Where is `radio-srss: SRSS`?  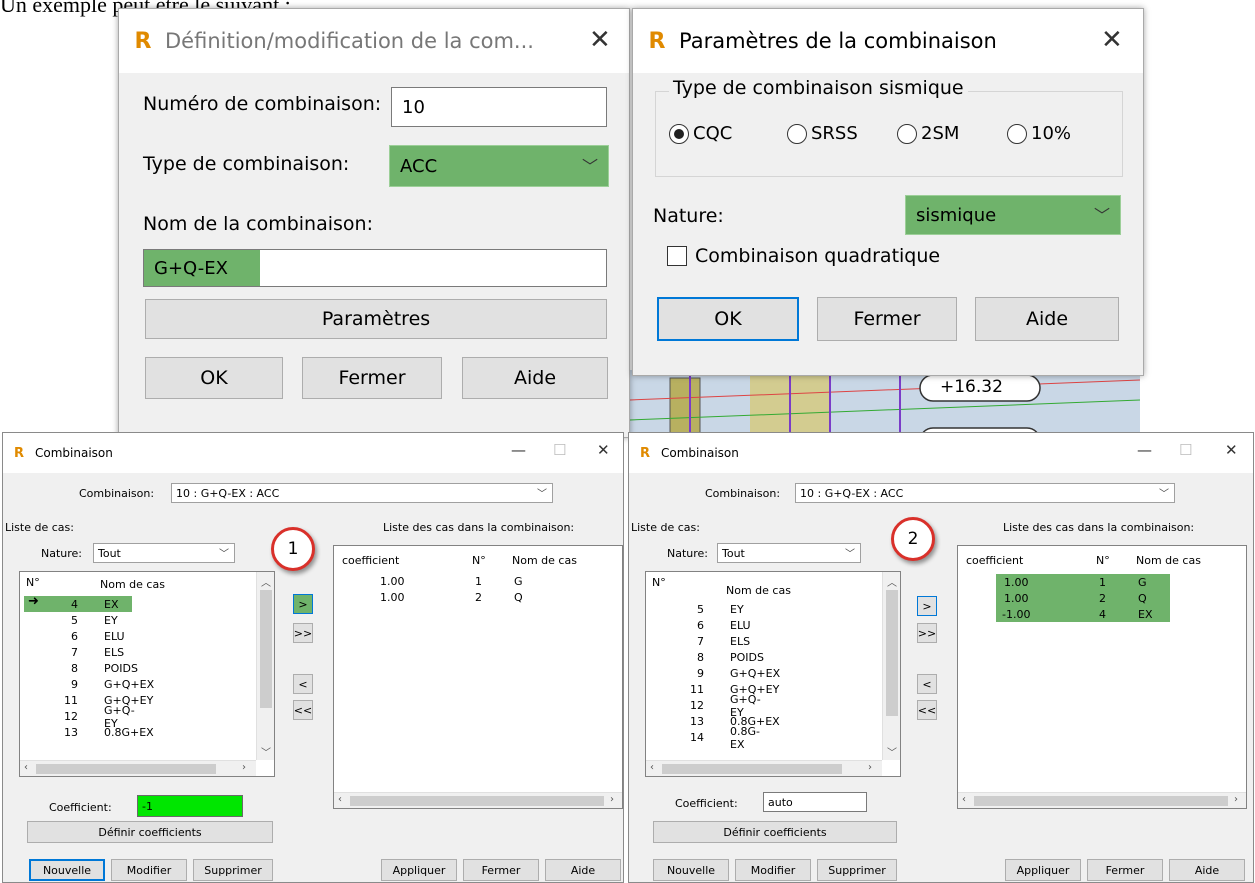 radio-srss: SRSS is located at coordinates (822, 133).